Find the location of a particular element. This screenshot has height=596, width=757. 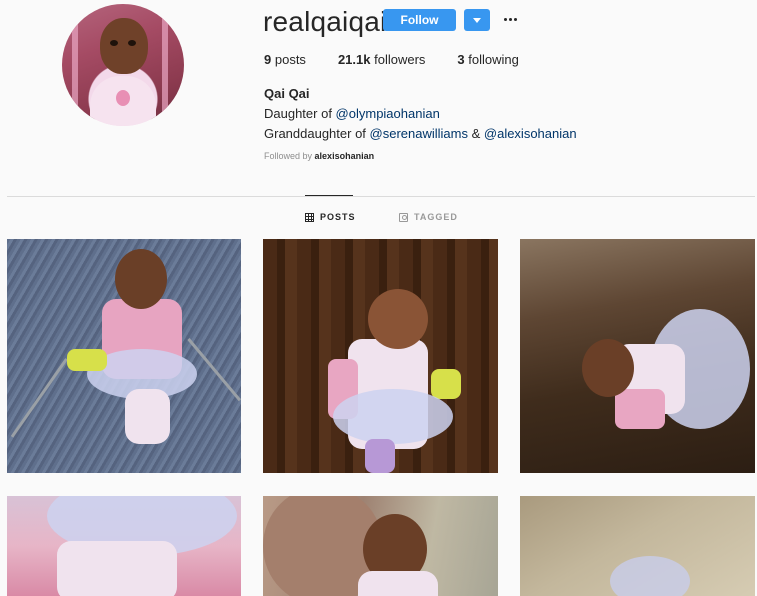

mention-link: @alexisohanian is located at coordinates (530, 133).